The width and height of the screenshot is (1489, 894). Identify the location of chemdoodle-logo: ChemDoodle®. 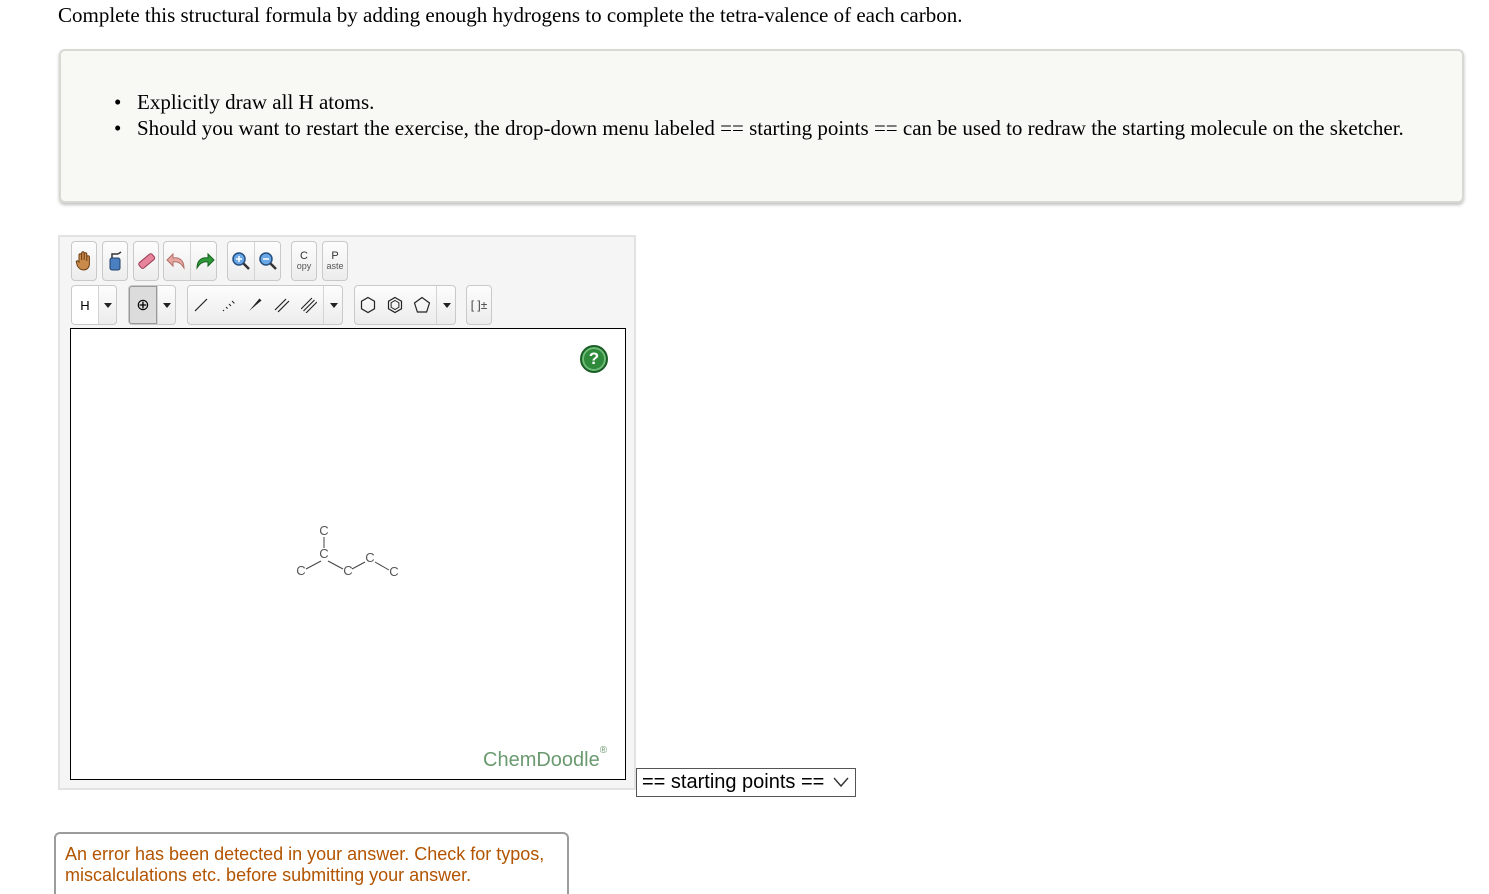
(545, 758).